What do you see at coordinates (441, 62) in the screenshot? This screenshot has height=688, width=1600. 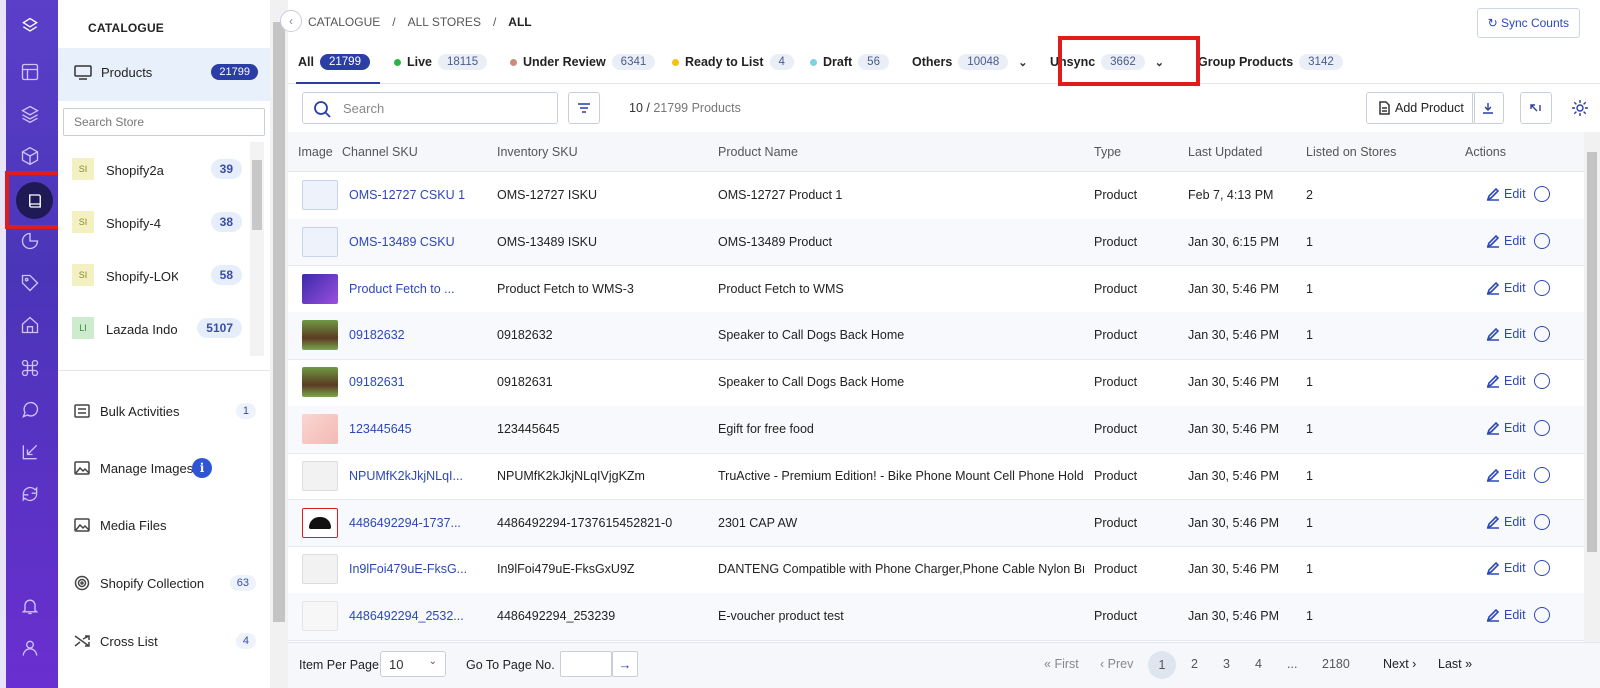 I see `tab-live: Live 18115` at bounding box center [441, 62].